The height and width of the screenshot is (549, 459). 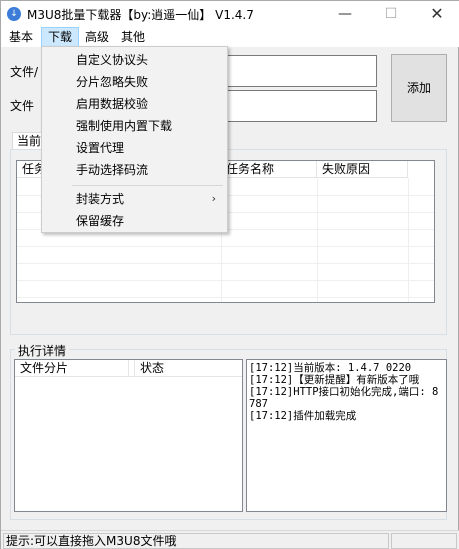 What do you see at coordinates (362, 169) in the screenshot?
I see `col-fail-reason: 失败原因` at bounding box center [362, 169].